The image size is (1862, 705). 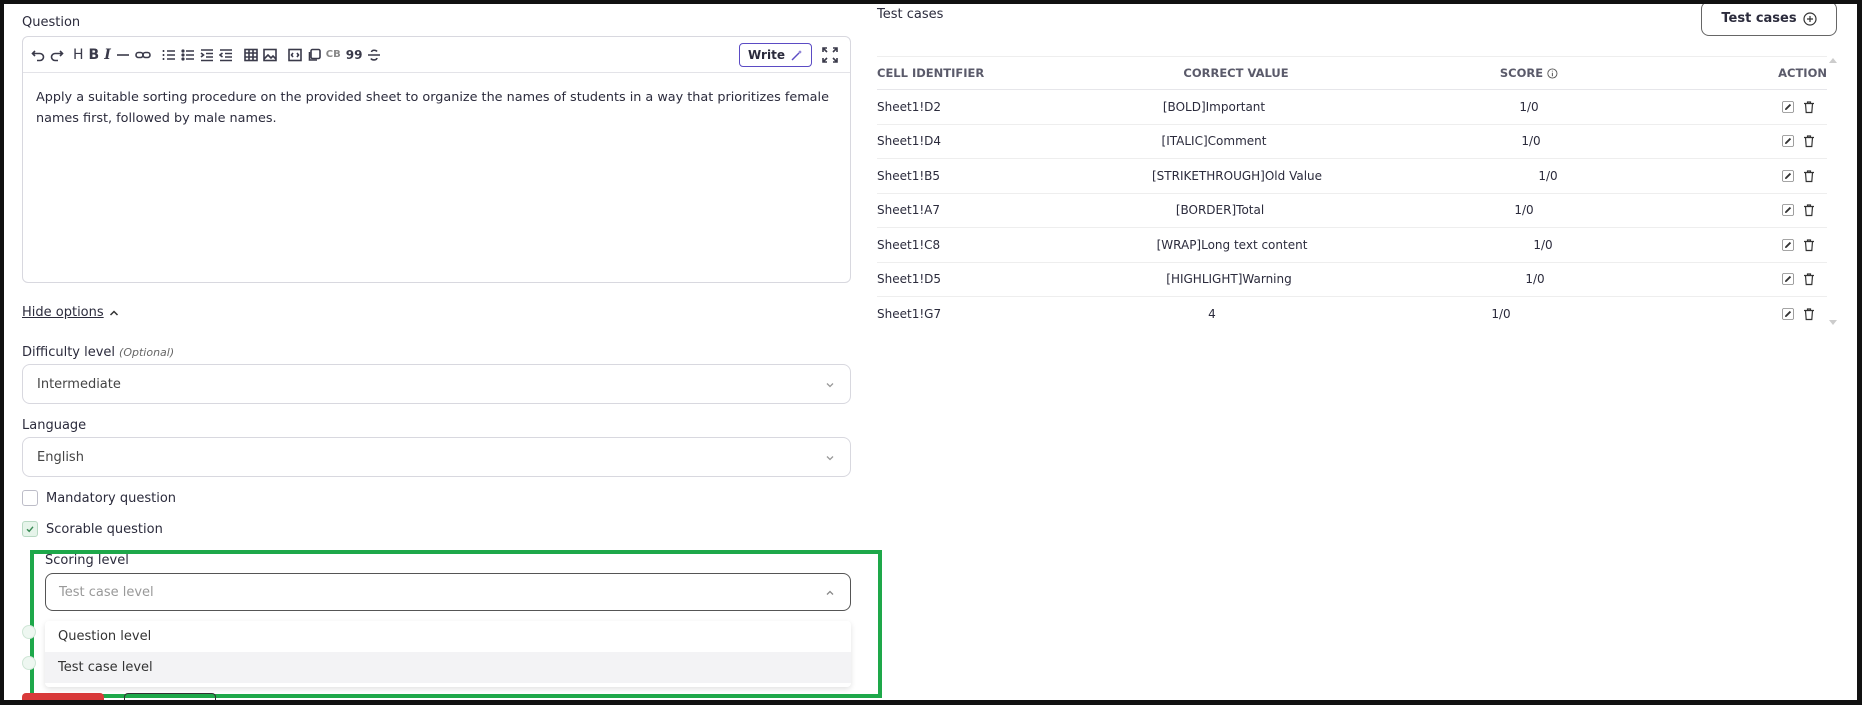 What do you see at coordinates (79, 384) in the screenshot?
I see `difficulty-value: Intermediate` at bounding box center [79, 384].